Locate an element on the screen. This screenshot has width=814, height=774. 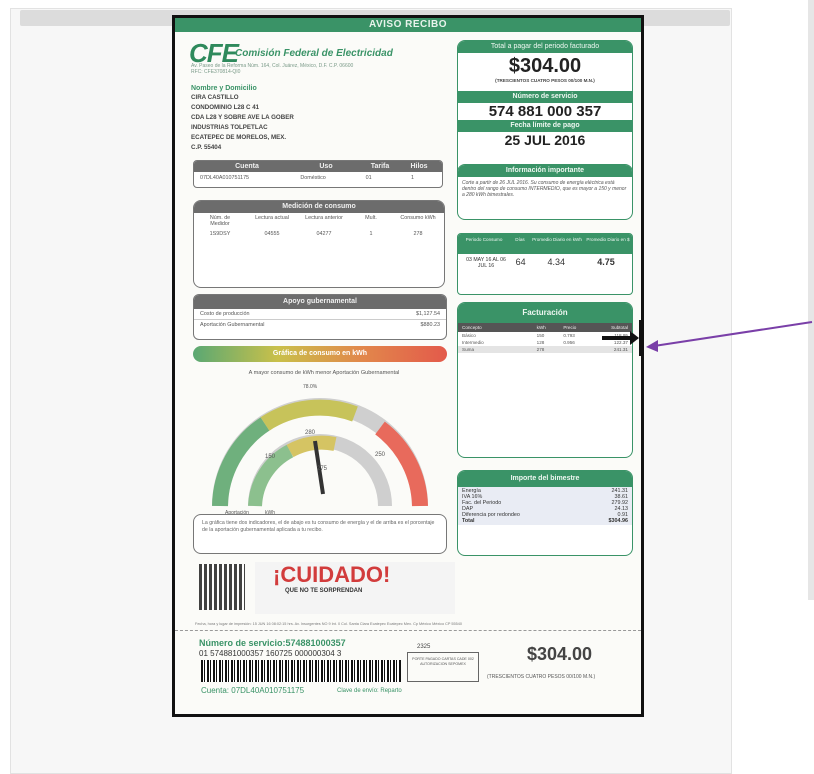
gauge-mark: 280 is located at coordinates (310, 433).